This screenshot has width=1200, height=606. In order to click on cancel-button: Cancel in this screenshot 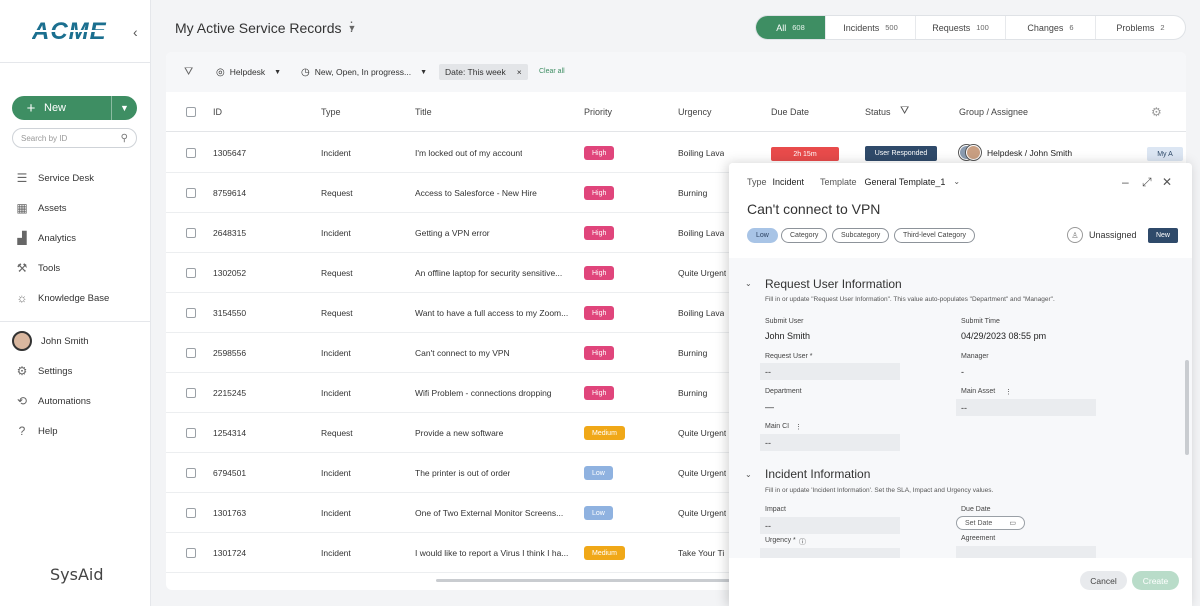, I will do `click(1103, 580)`.